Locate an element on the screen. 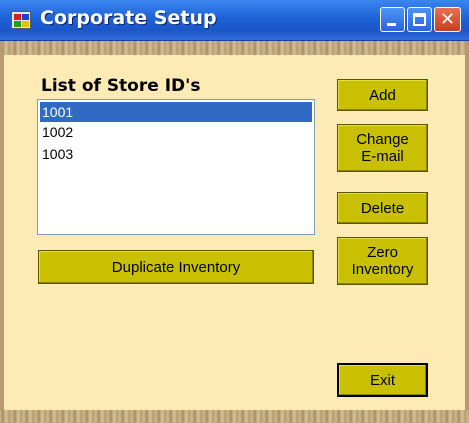 This screenshot has height=423, width=469. duplicate-inventory-button: Duplicate Inventory is located at coordinates (176, 267).